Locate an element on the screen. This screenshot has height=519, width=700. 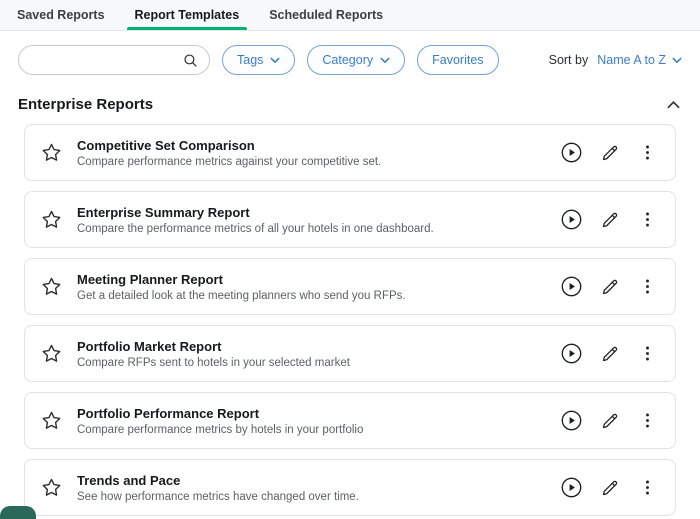
enterprise-reports-section-header: Enterprise Reports is located at coordinates (350, 99).